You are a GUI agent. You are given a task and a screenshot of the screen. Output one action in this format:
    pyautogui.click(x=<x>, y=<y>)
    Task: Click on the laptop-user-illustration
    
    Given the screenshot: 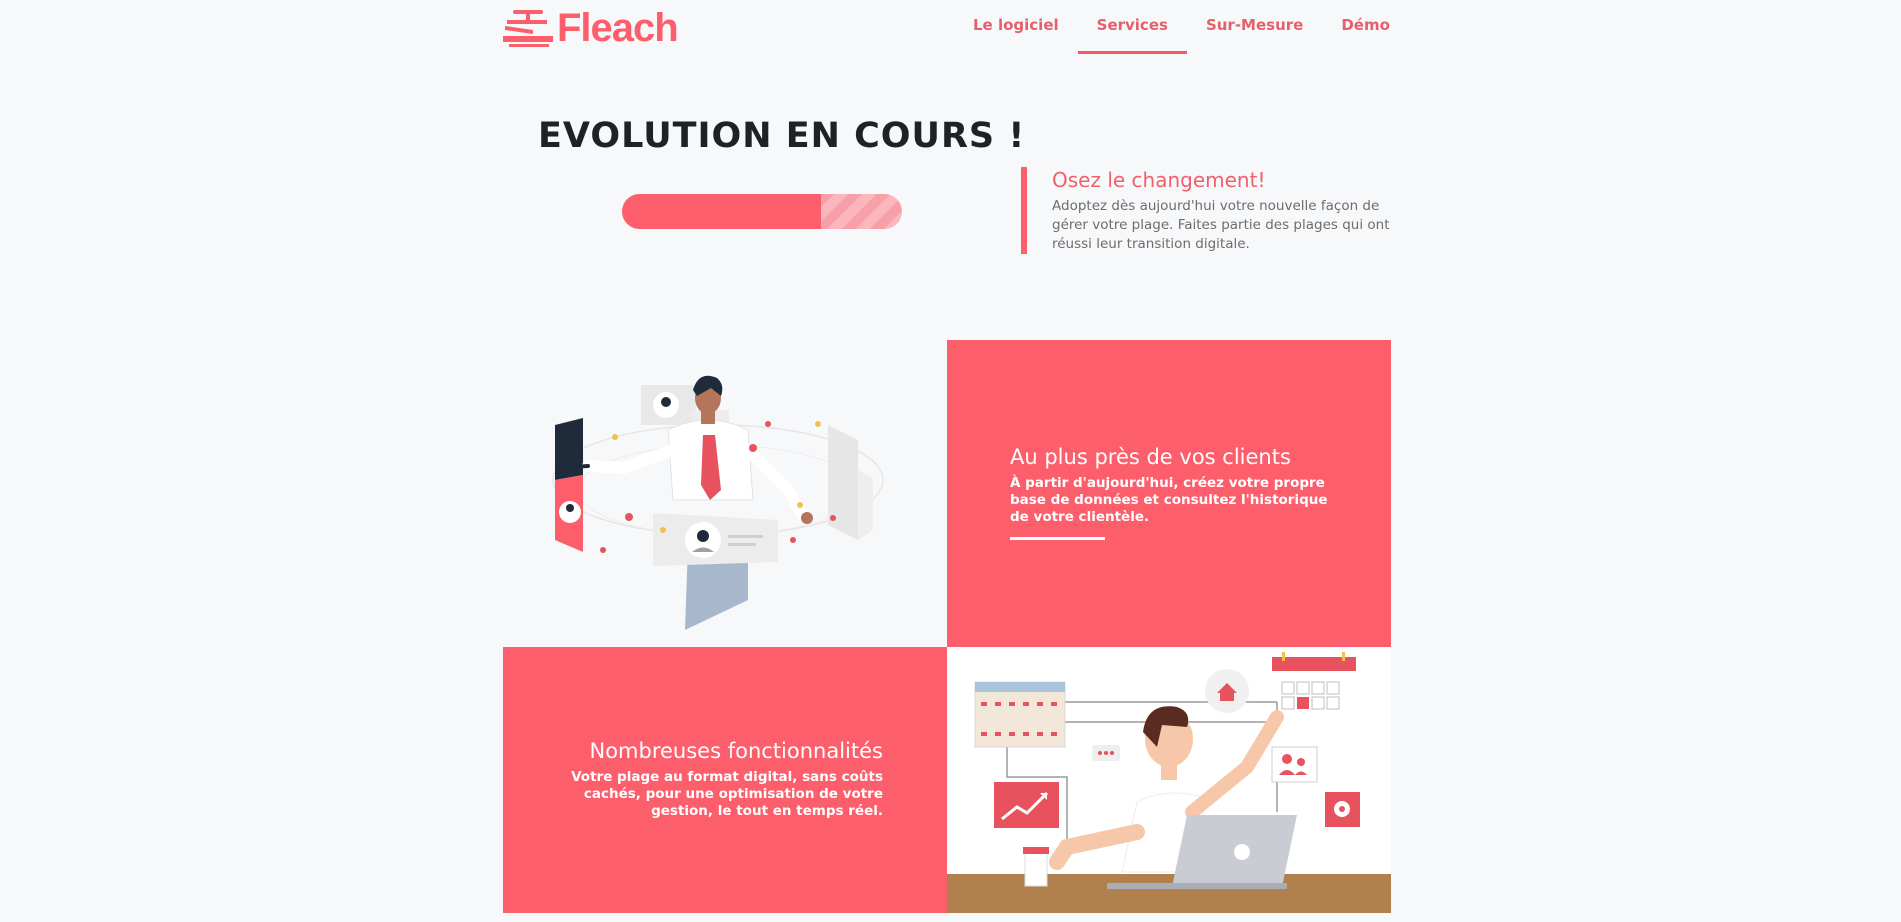 What is the action you would take?
    pyautogui.click(x=1169, y=782)
    